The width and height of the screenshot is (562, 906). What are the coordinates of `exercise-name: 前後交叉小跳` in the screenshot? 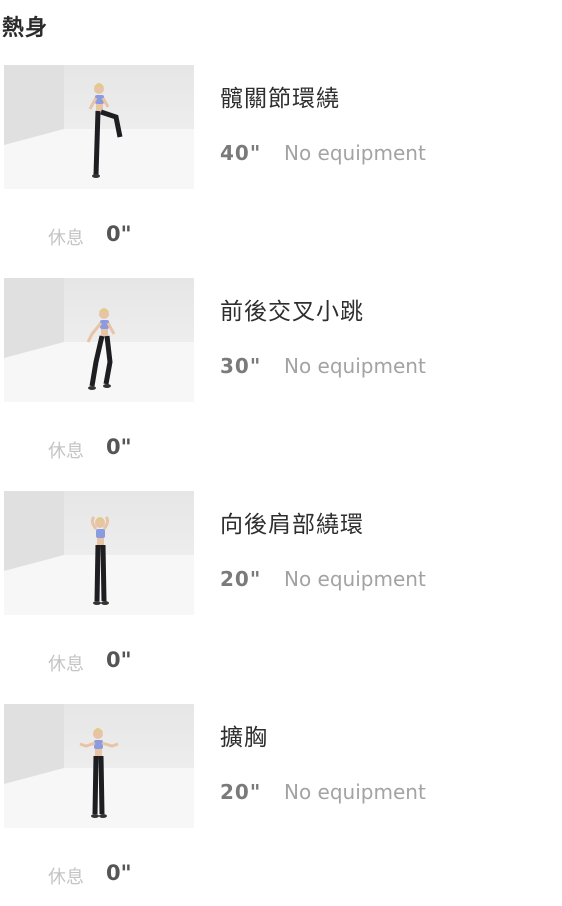 It's located at (292, 312).